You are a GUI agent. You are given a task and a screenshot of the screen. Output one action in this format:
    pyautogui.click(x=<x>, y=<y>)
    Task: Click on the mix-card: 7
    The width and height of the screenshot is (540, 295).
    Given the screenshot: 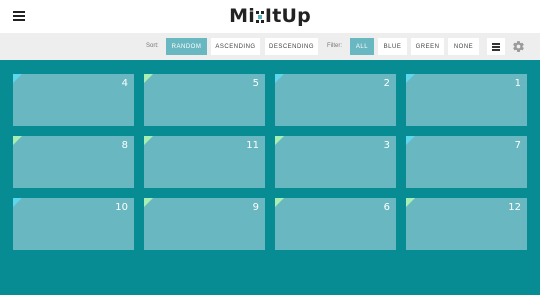 What is the action you would take?
    pyautogui.click(x=466, y=162)
    